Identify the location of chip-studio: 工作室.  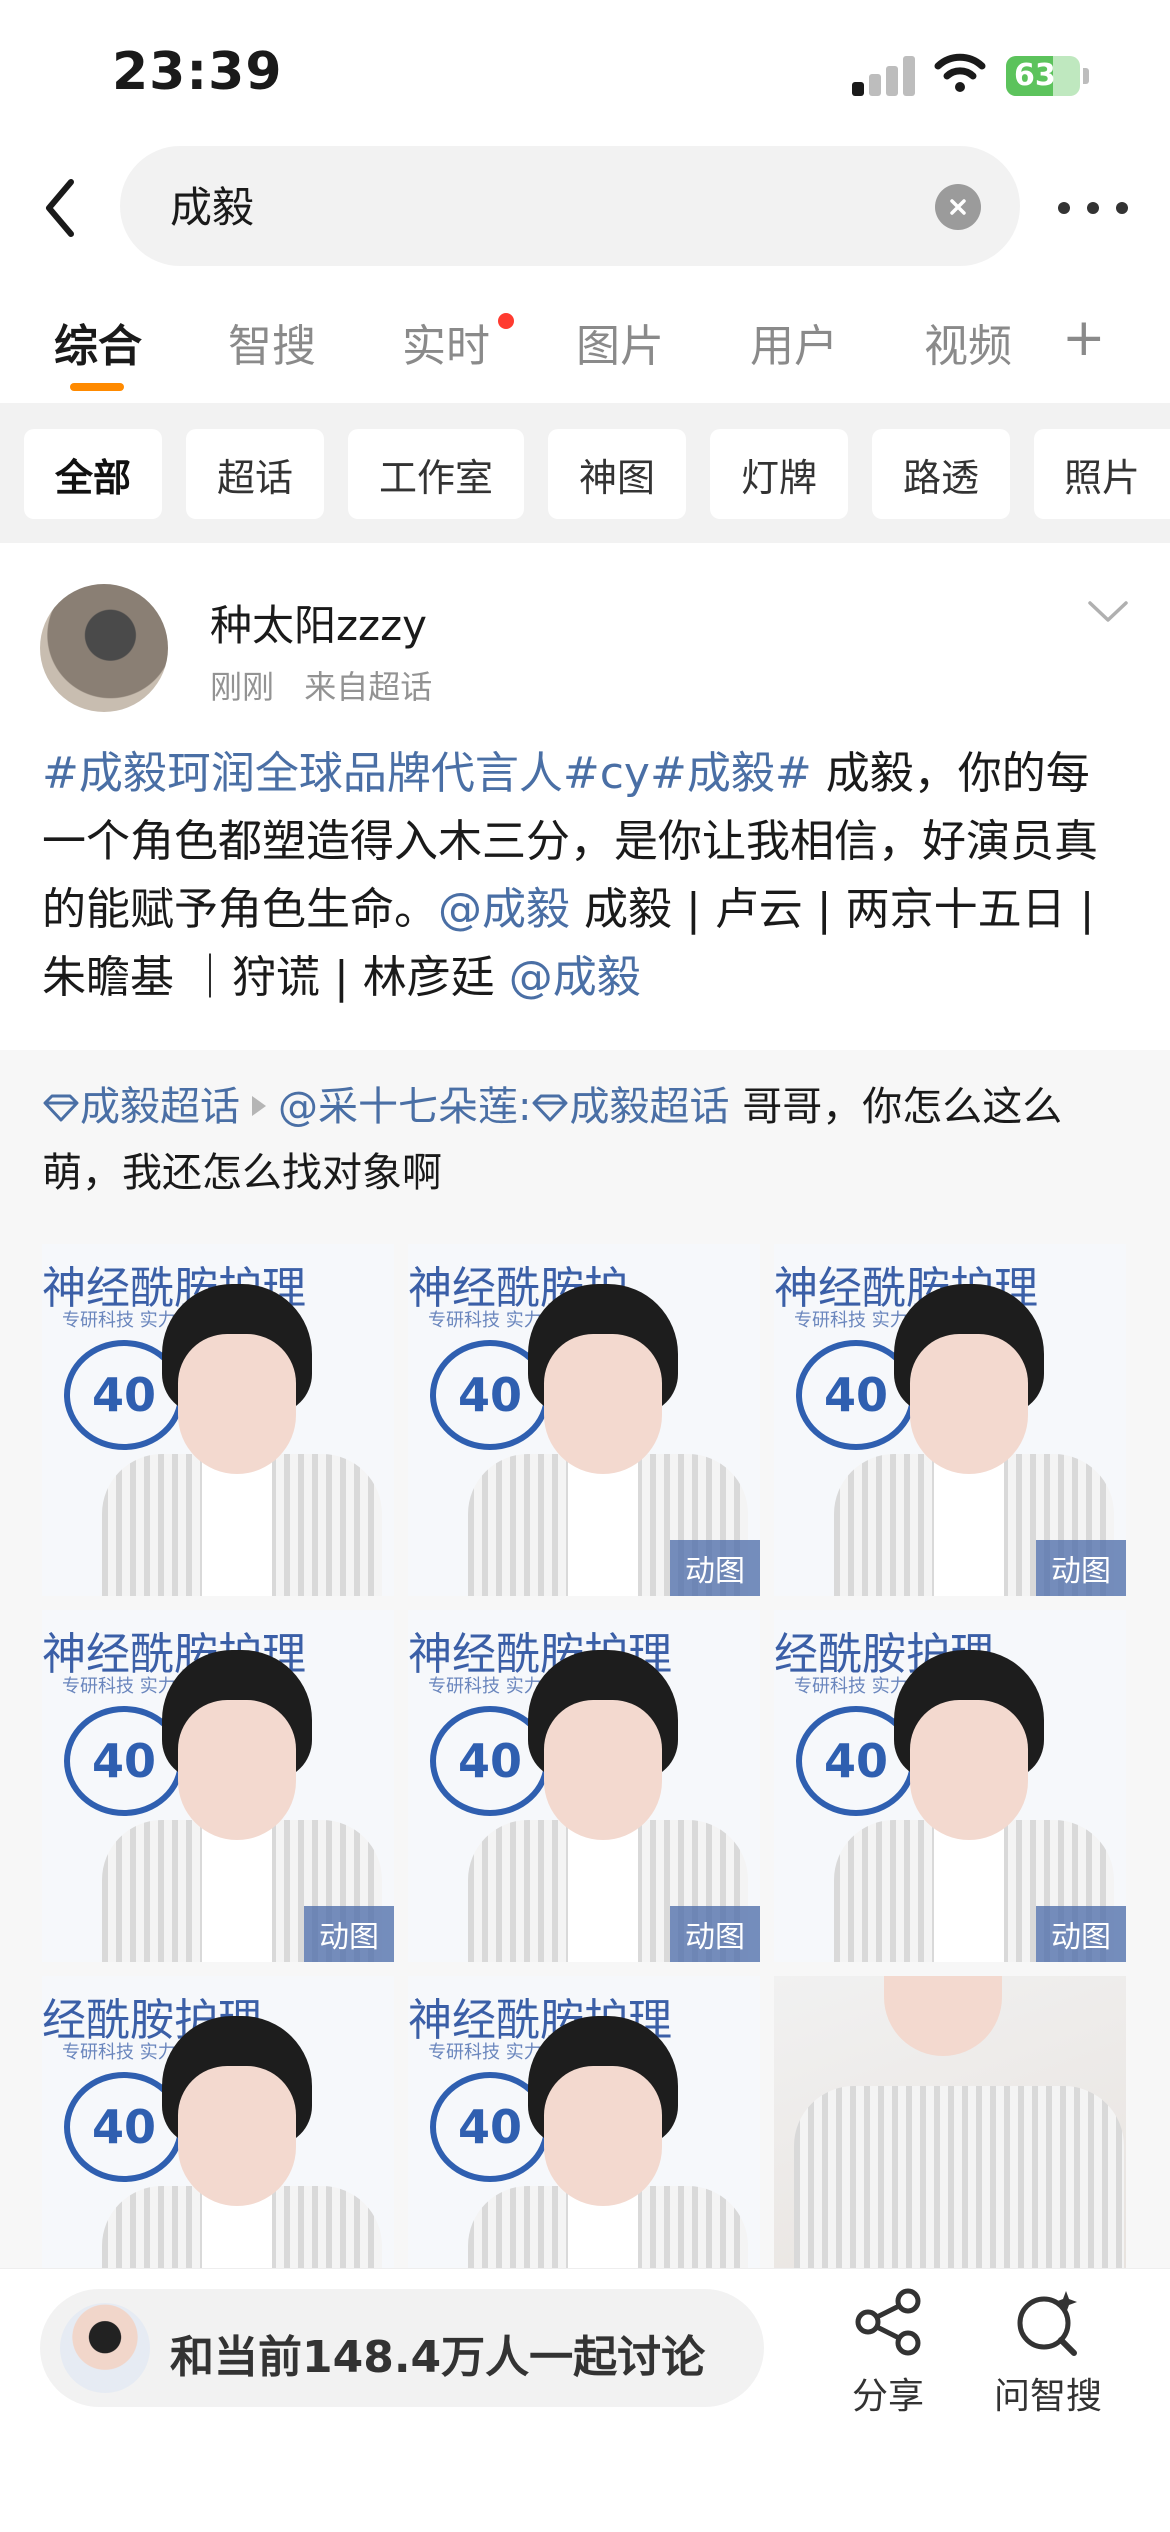
(436, 474).